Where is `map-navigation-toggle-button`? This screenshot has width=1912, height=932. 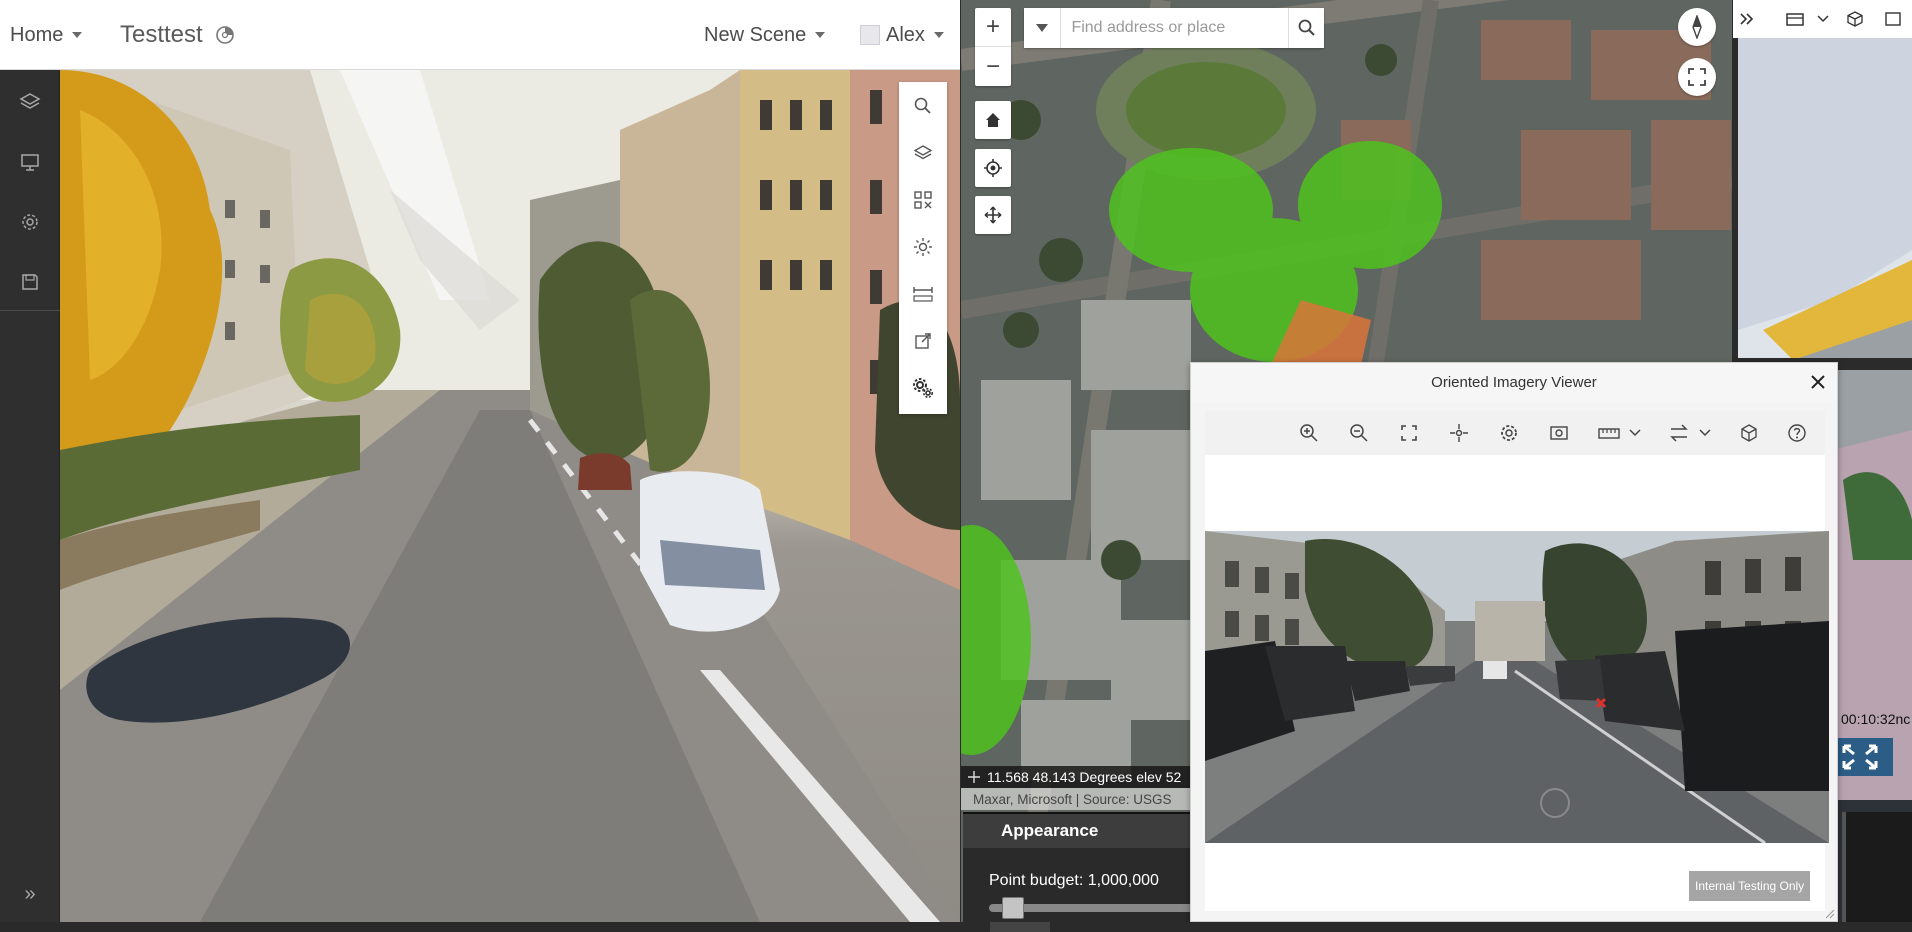
map-navigation-toggle-button is located at coordinates (993, 215).